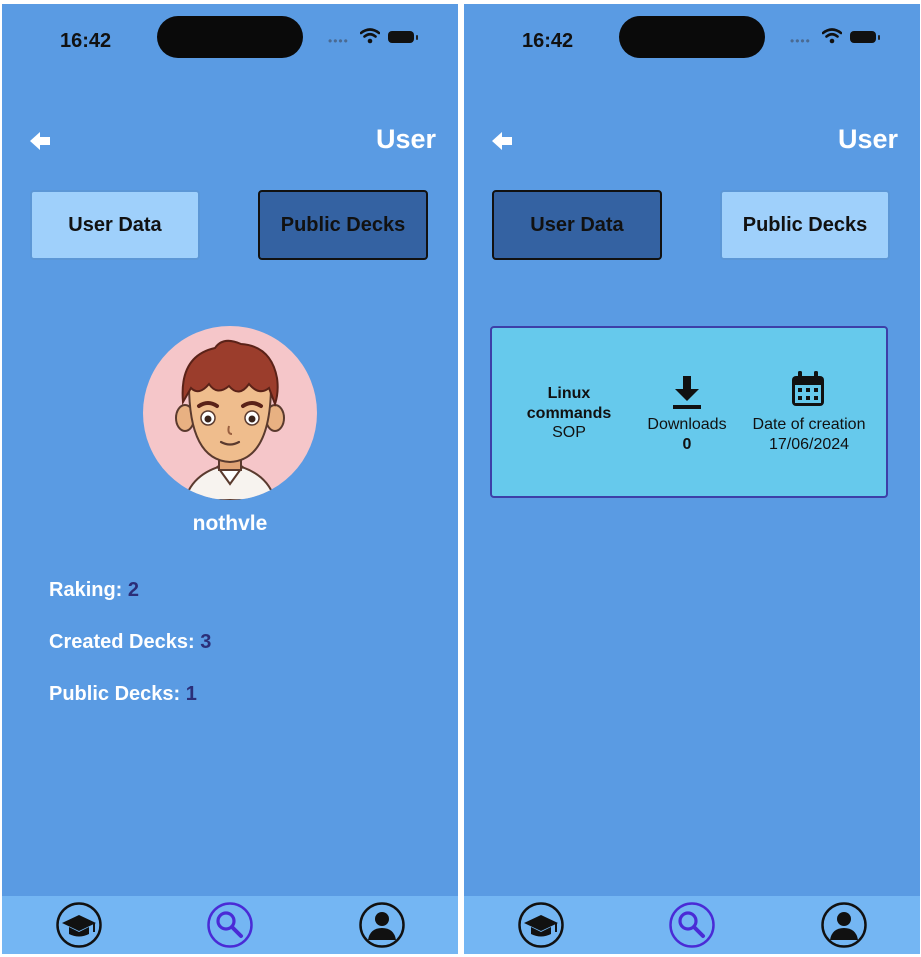 This screenshot has height=957, width=921. Describe the element at coordinates (569, 413) in the screenshot. I see `deck-name-line: commands` at that location.